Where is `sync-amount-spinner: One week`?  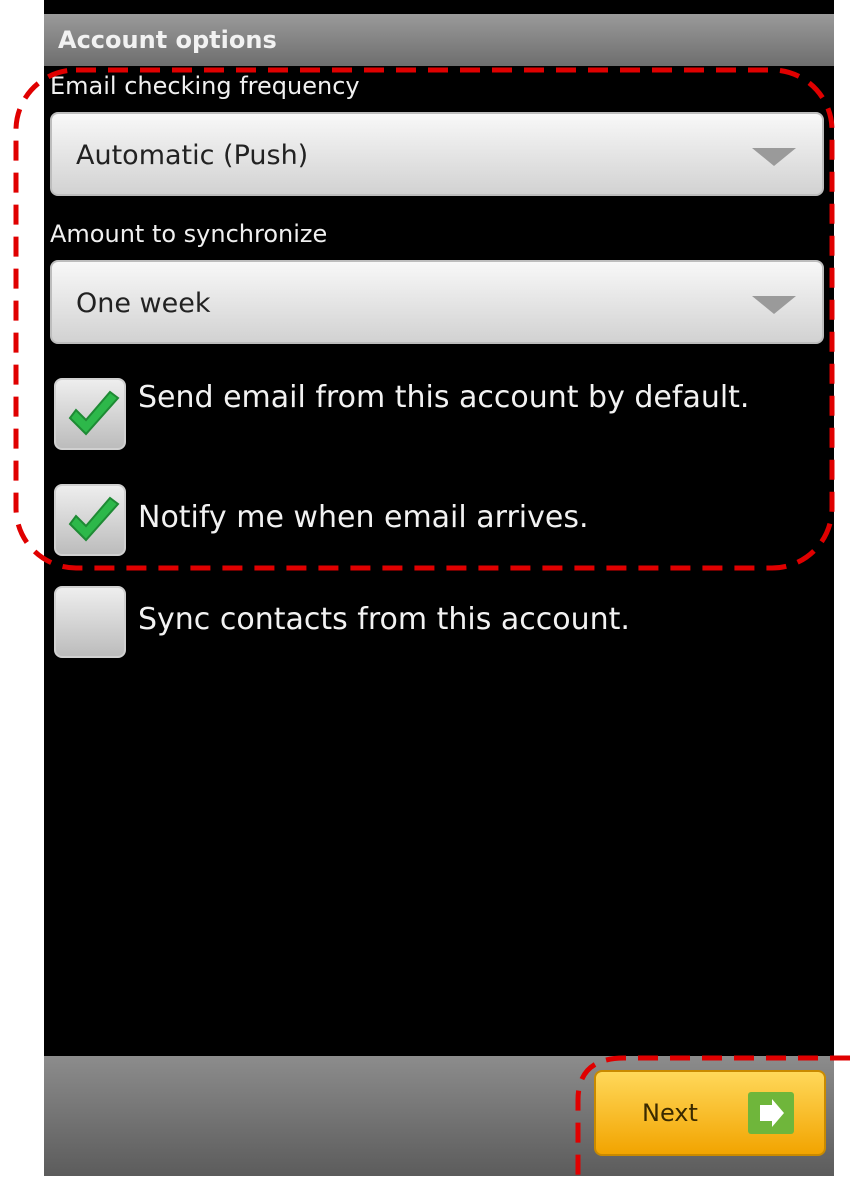
sync-amount-spinner: One week is located at coordinates (437, 302).